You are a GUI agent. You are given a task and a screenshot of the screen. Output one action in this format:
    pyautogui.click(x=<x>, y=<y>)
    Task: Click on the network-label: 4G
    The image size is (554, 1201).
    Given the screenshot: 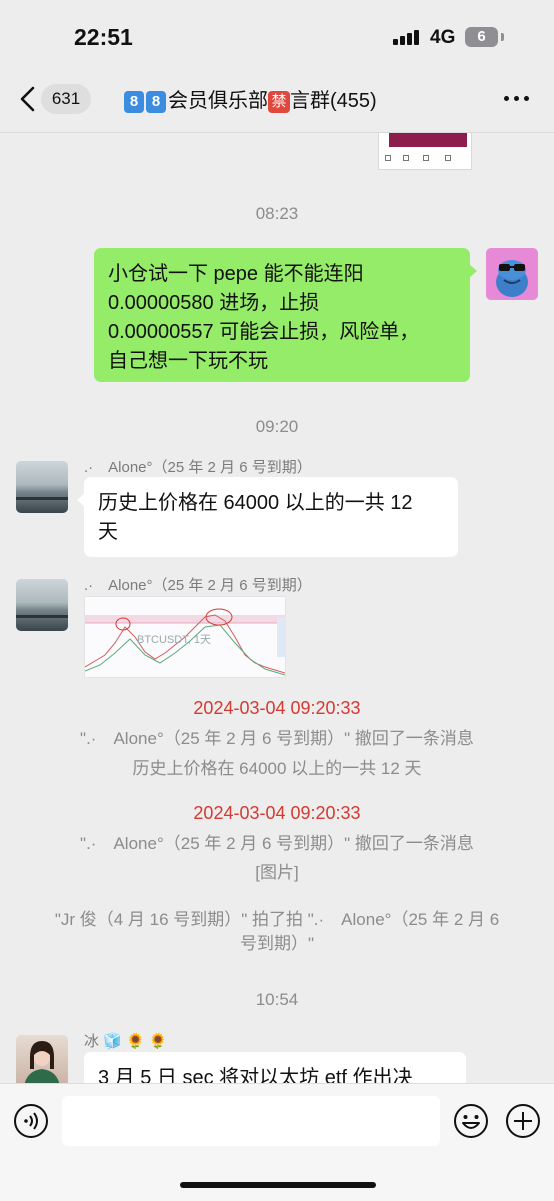 What is the action you would take?
    pyautogui.click(x=443, y=37)
    